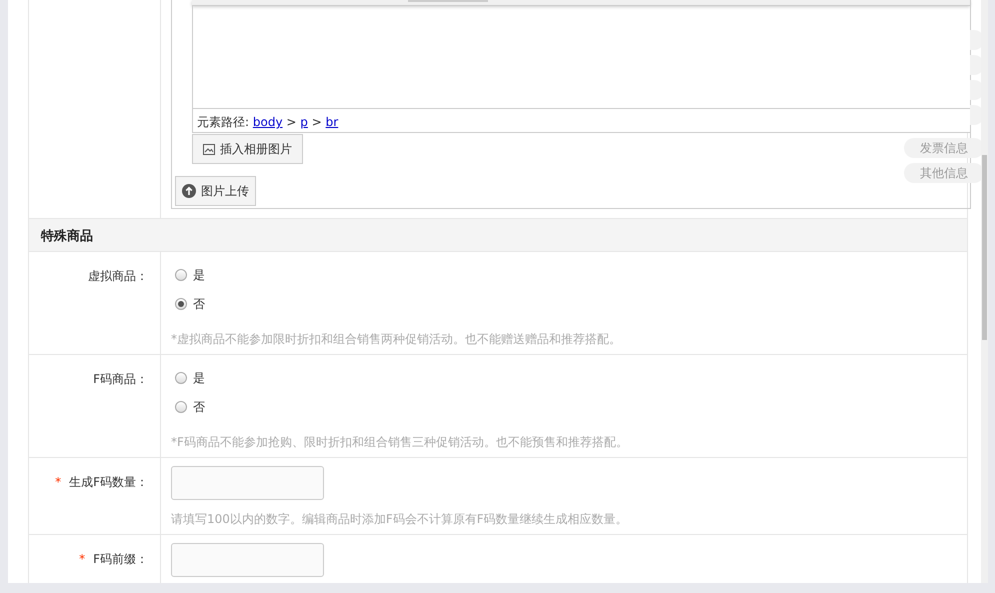  Describe the element at coordinates (120, 559) in the screenshot. I see `field-label: F码前缀：` at that location.